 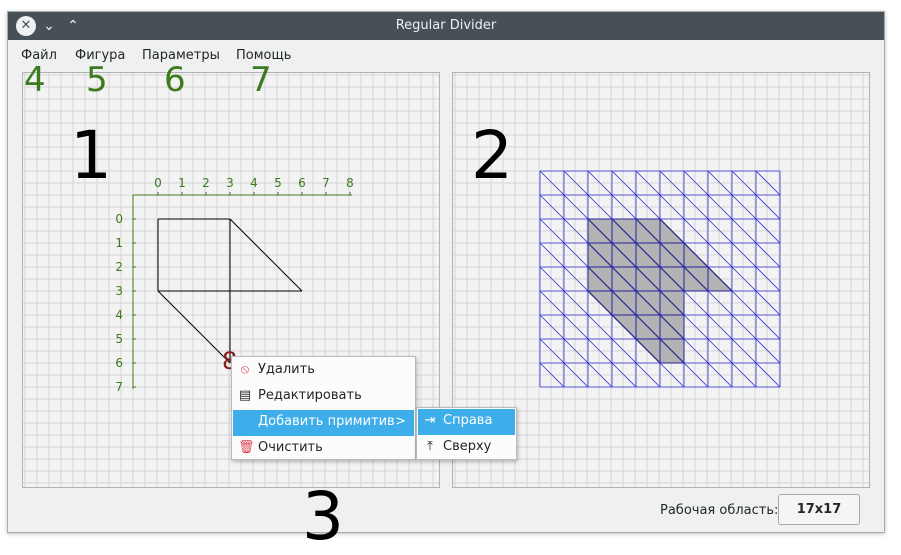 What do you see at coordinates (119, 339) in the screenshot?
I see `y-tick-label: 5` at bounding box center [119, 339].